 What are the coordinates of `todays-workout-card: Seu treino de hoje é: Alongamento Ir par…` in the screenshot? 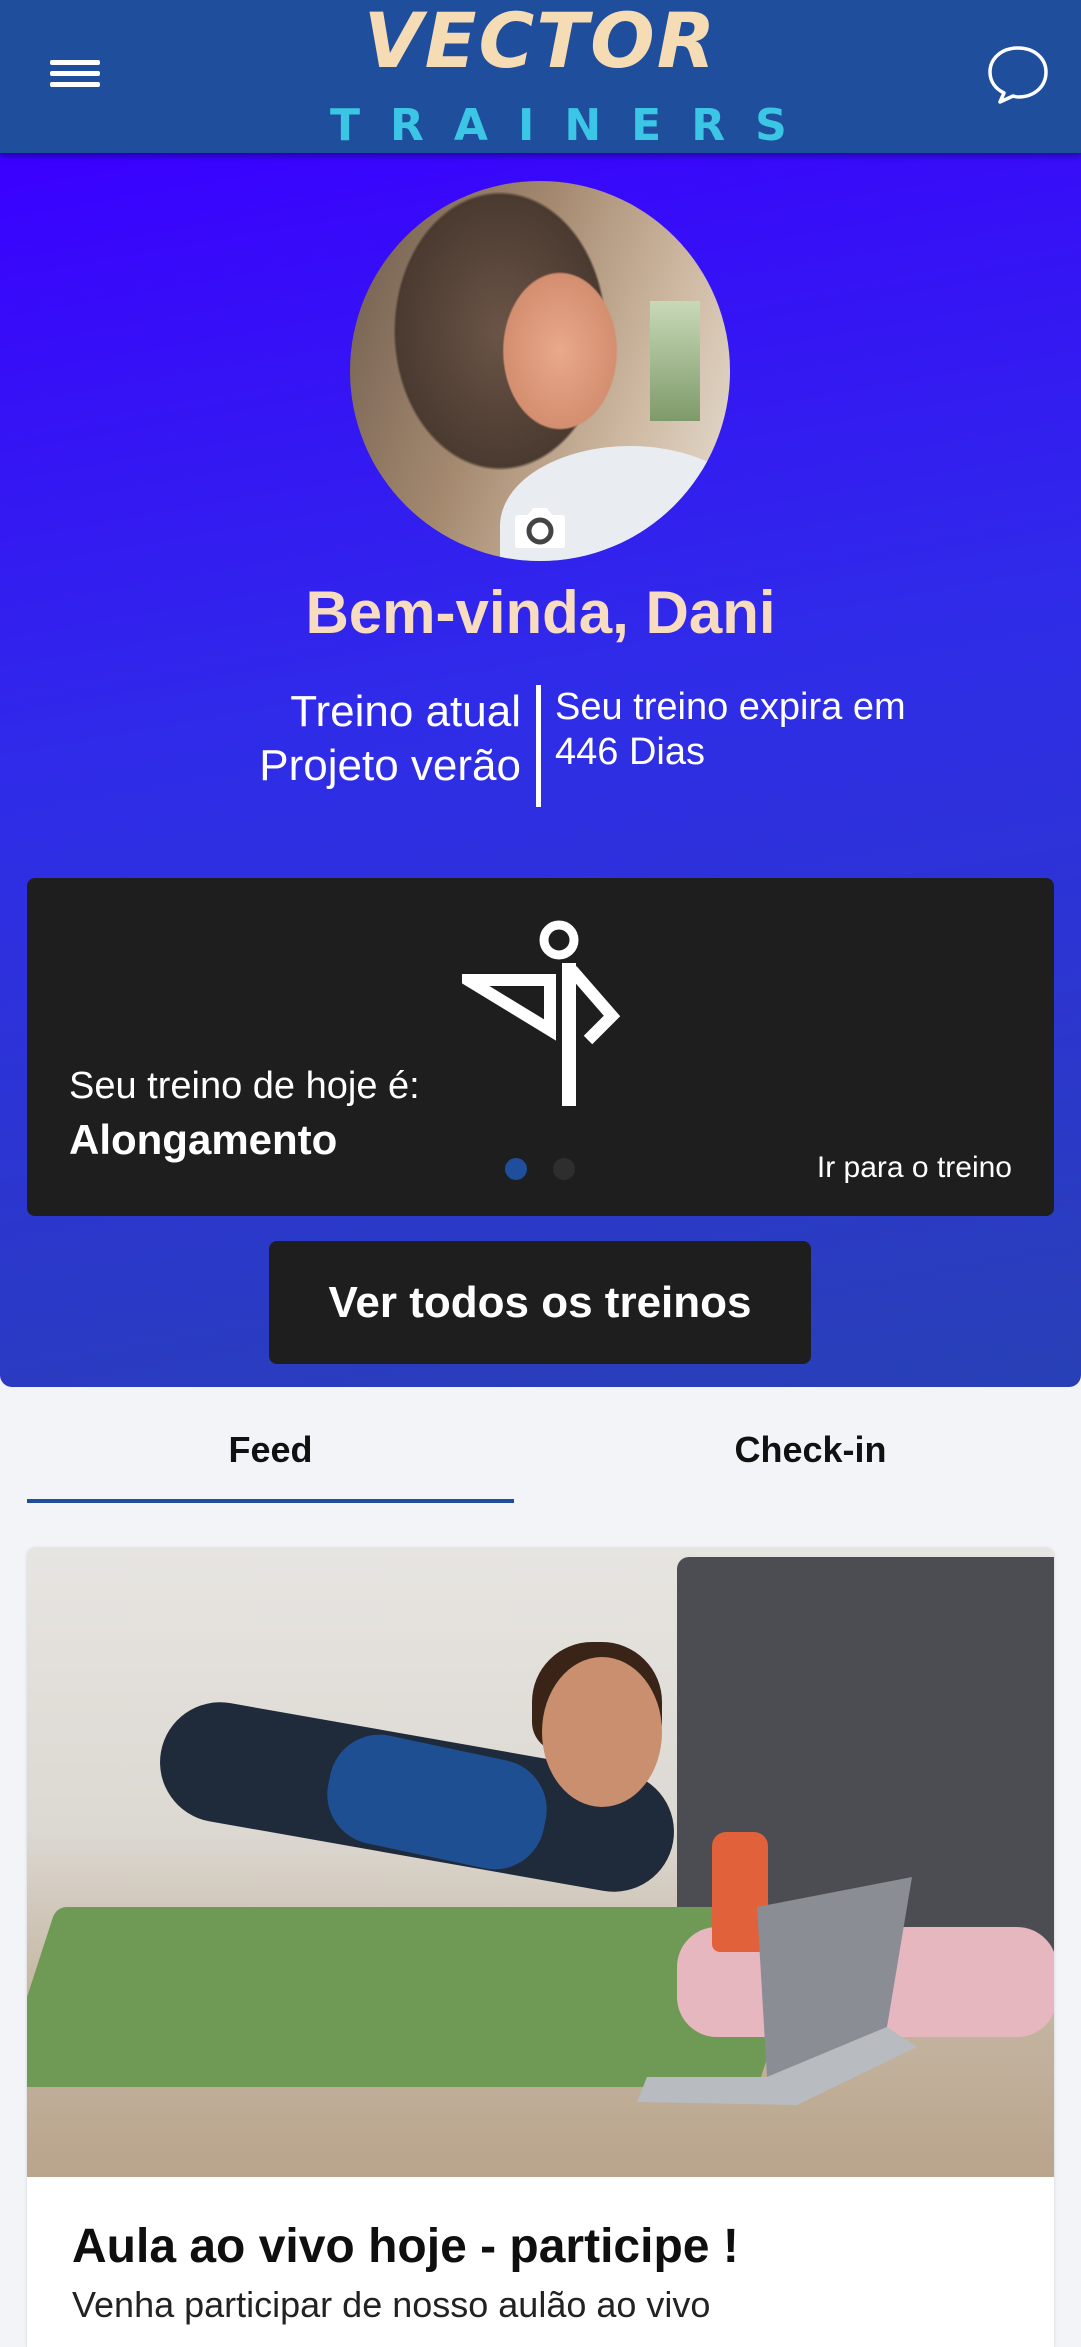 It's located at (540, 1047).